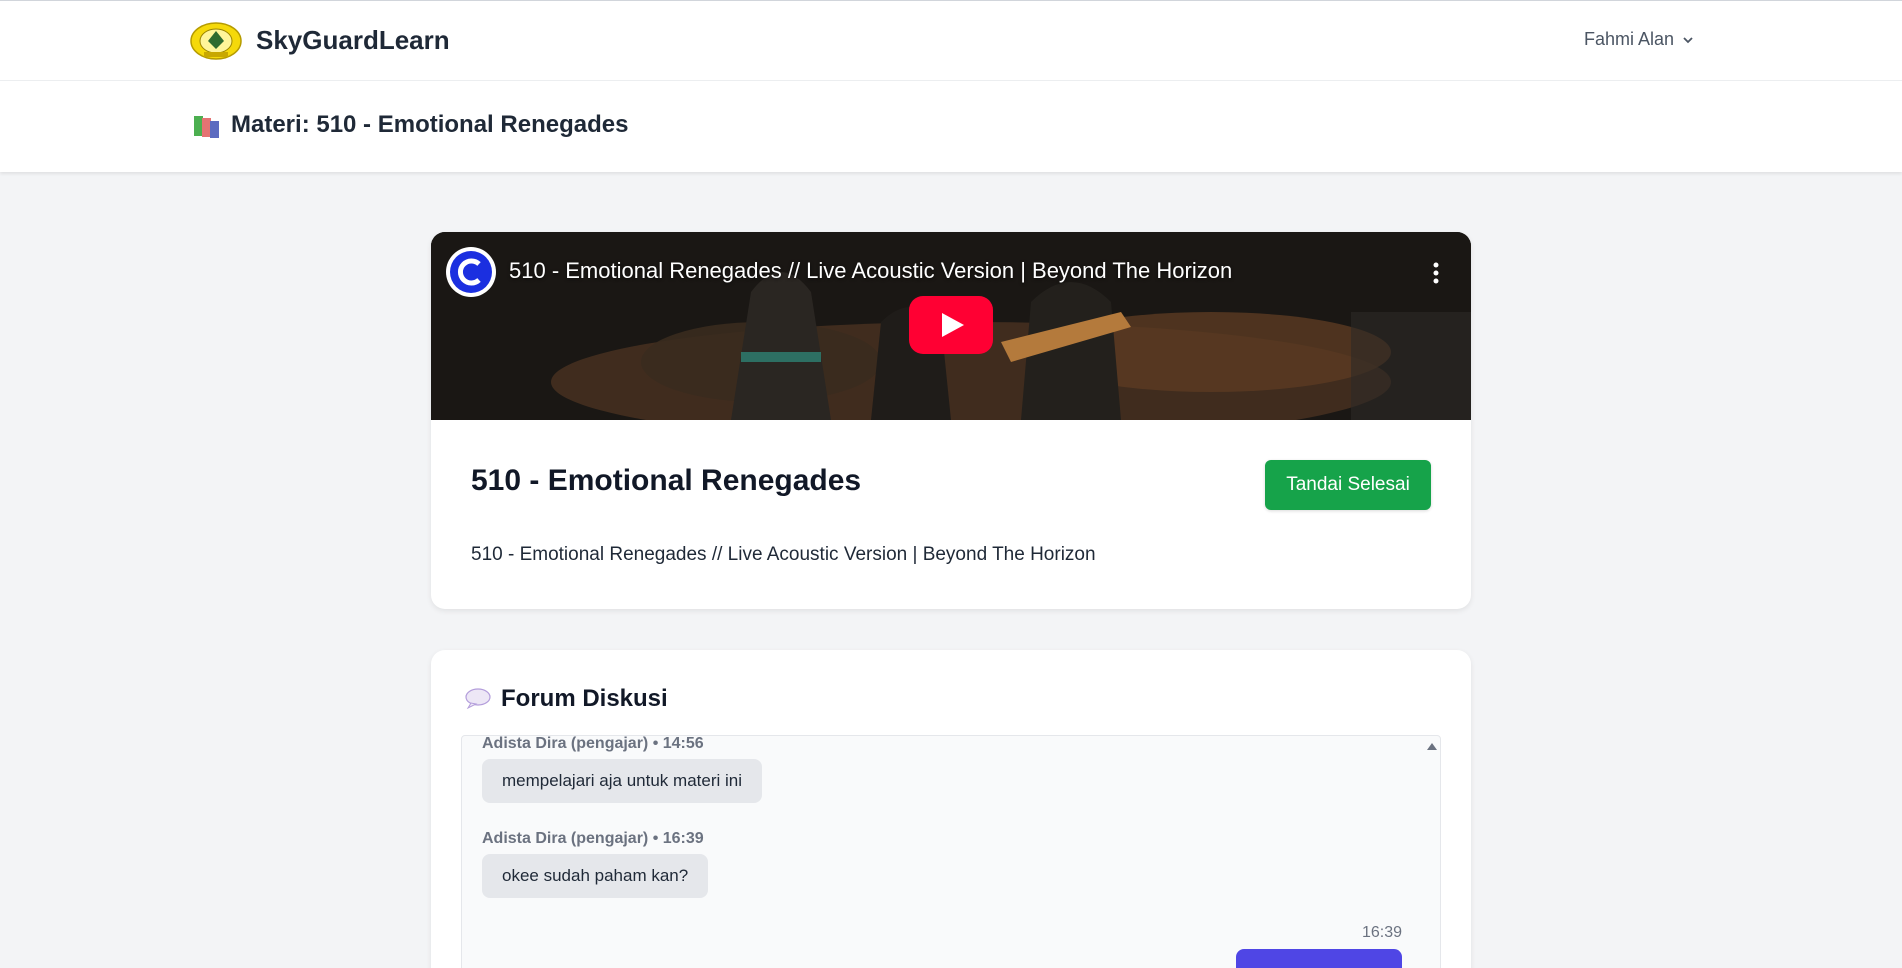 Image resolution: width=1902 pixels, height=968 pixels. Describe the element at coordinates (430, 124) in the screenshot. I see `page-title: Materi: 510 - Emotional Renegades` at that location.